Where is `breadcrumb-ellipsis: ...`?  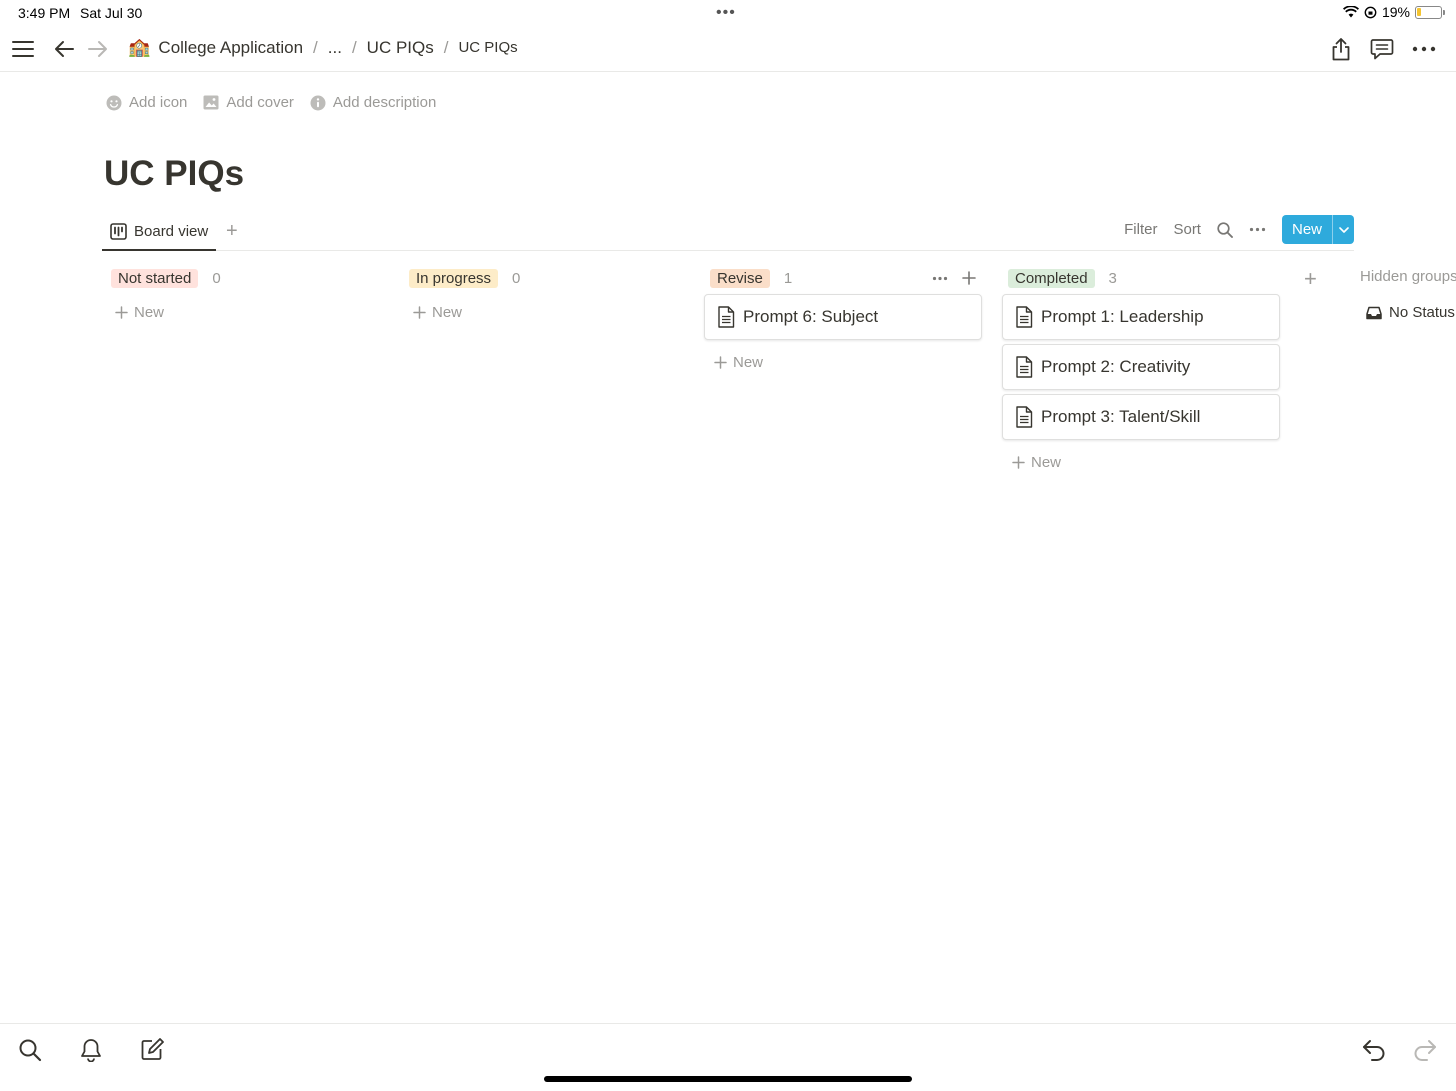 breadcrumb-ellipsis: ... is located at coordinates (335, 48).